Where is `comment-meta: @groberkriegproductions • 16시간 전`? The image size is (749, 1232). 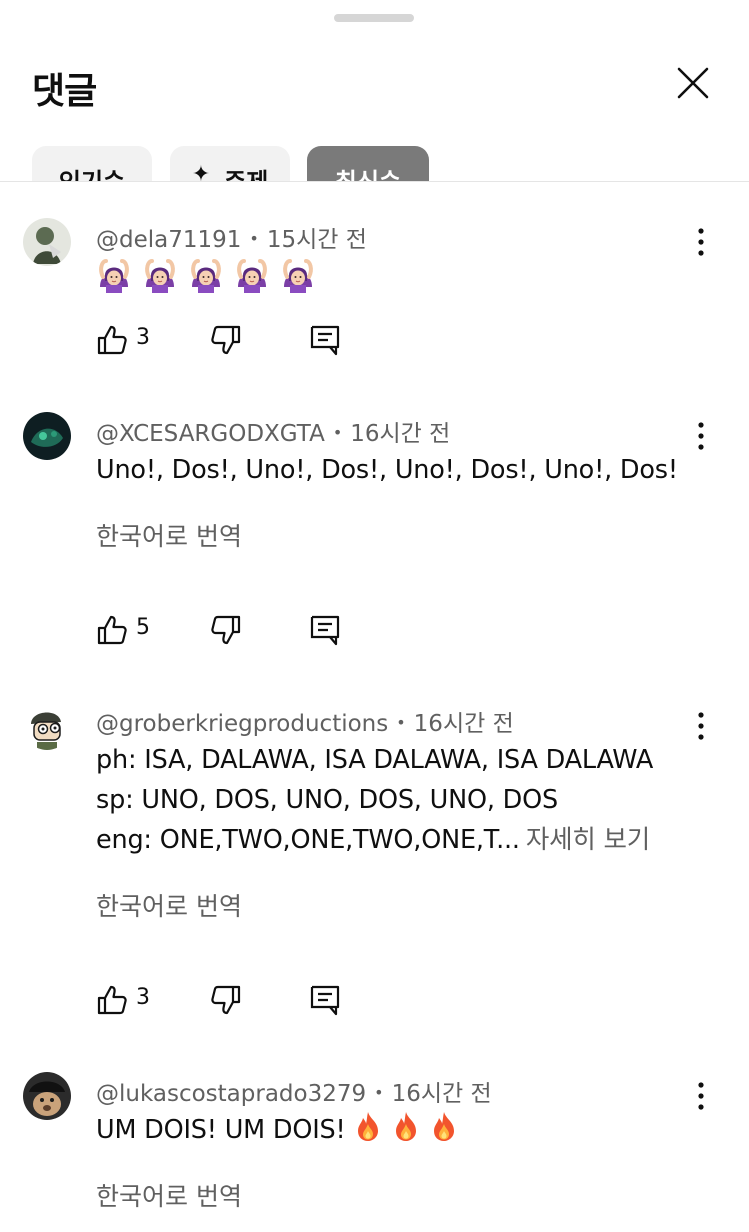
comment-meta: @groberkriegproductions • 16시간 전 is located at coordinates (305, 721).